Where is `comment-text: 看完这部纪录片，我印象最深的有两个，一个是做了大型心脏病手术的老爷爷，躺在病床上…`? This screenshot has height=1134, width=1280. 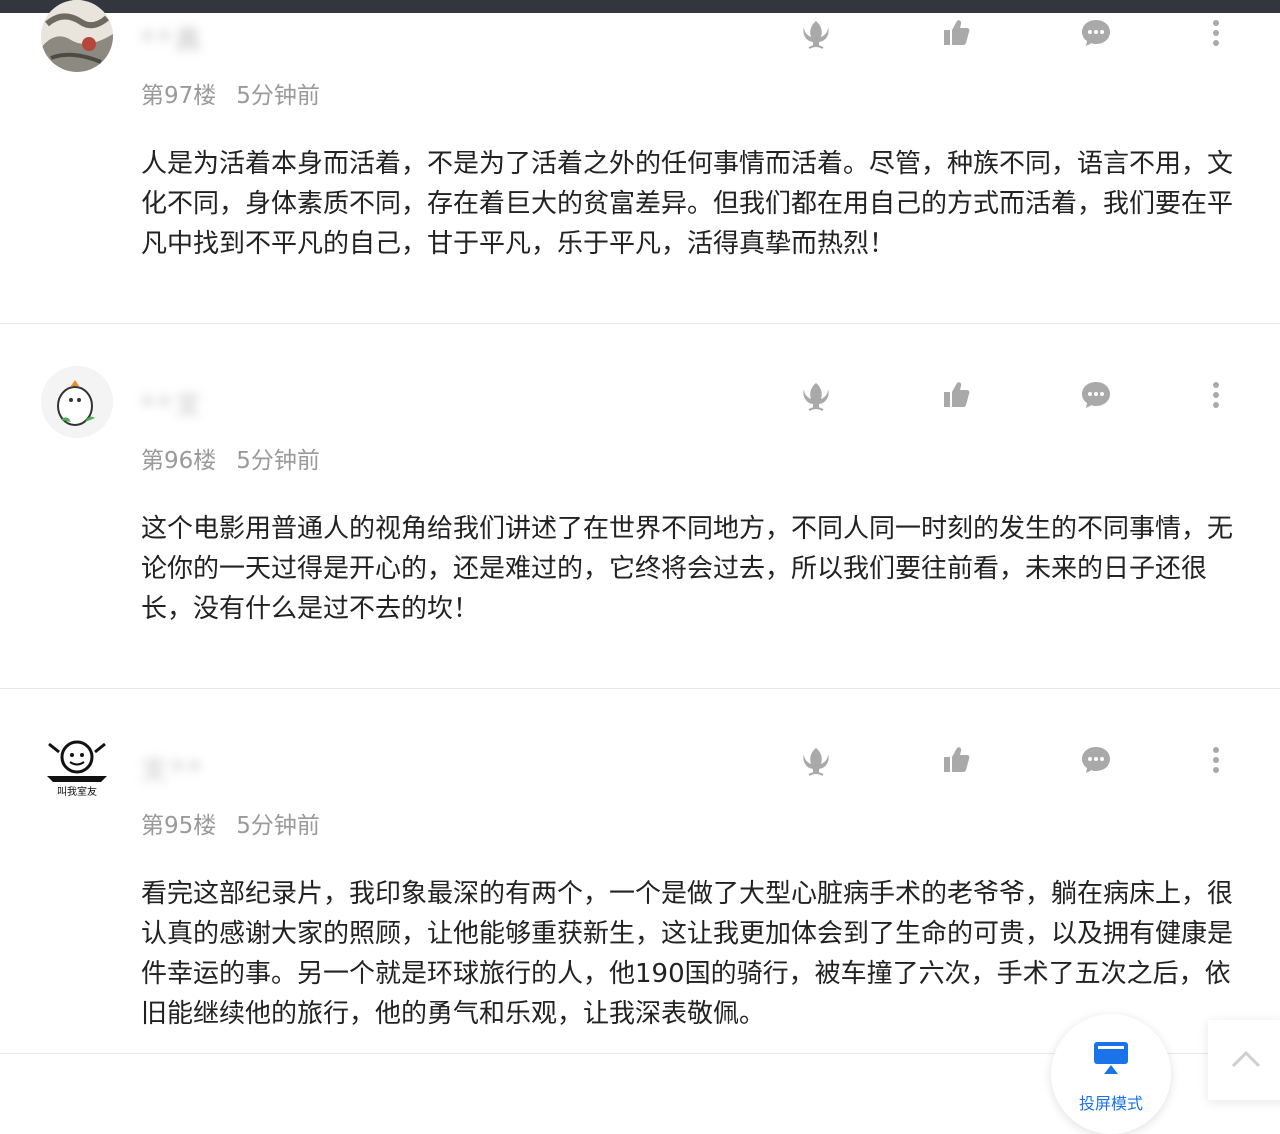 comment-text: 看完这部纪录片，我印象最深的有两个，一个是做了大型心脏病手术的老爷爷，躺在病床上… is located at coordinates (687, 954).